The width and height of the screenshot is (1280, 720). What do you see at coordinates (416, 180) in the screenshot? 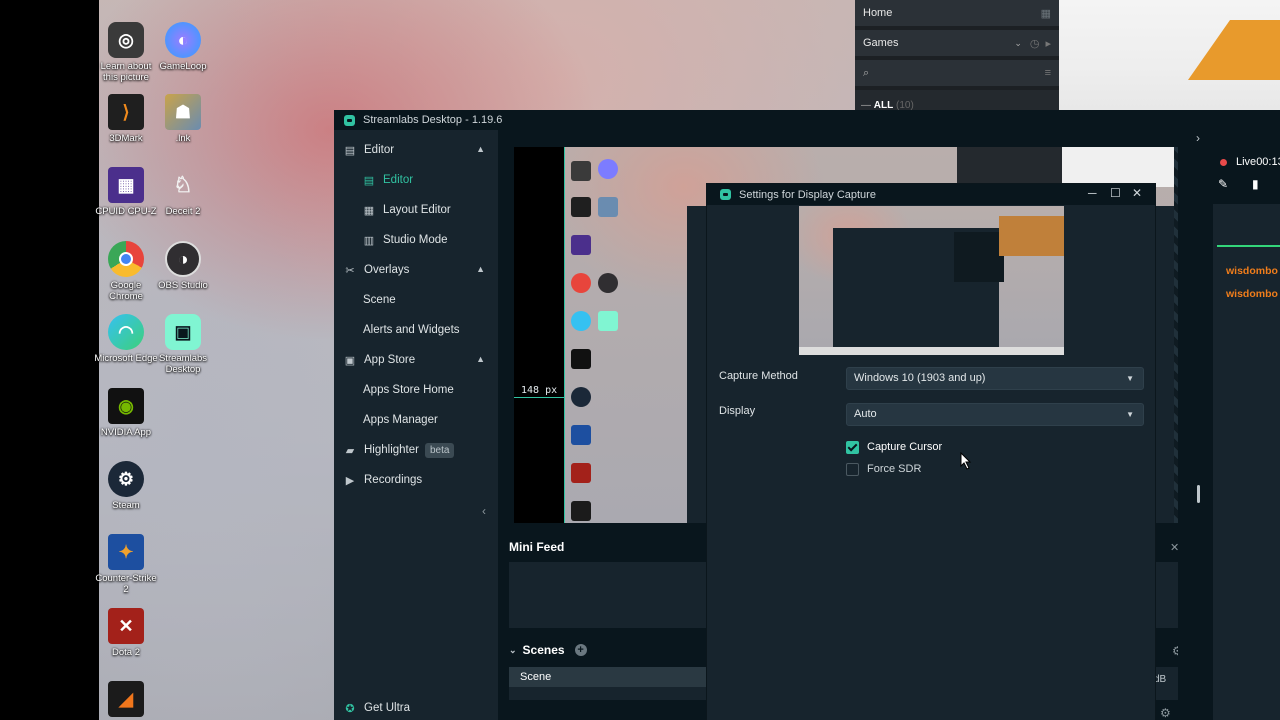
I see `nav-item-editor: ▤ Editor` at bounding box center [416, 180].